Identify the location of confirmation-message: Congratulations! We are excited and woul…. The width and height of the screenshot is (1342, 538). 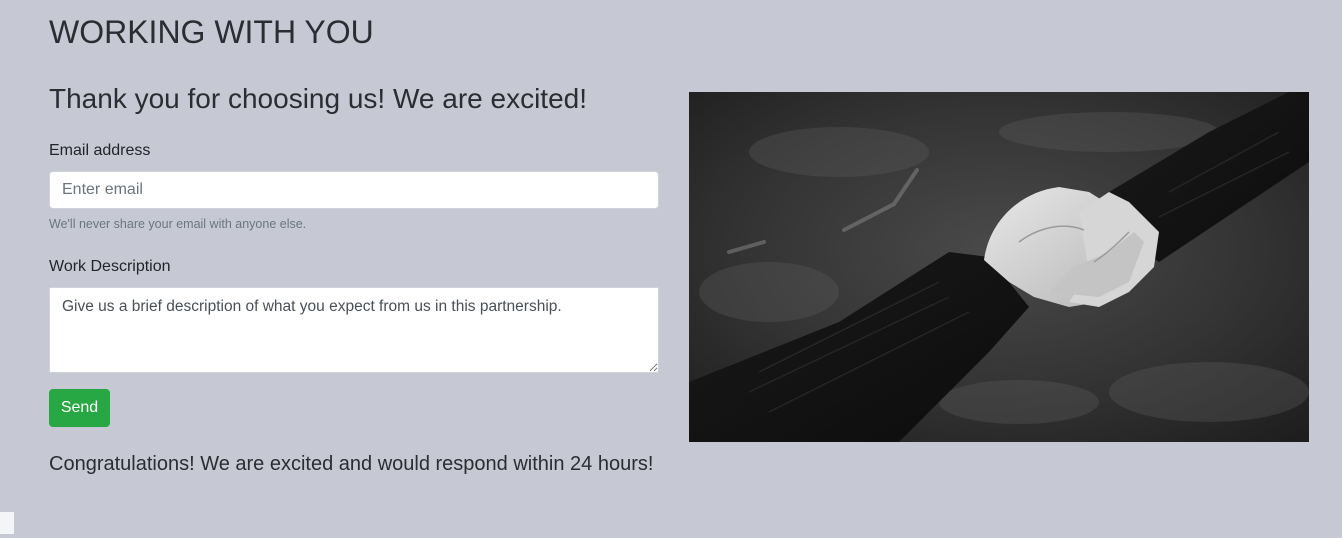
(351, 464).